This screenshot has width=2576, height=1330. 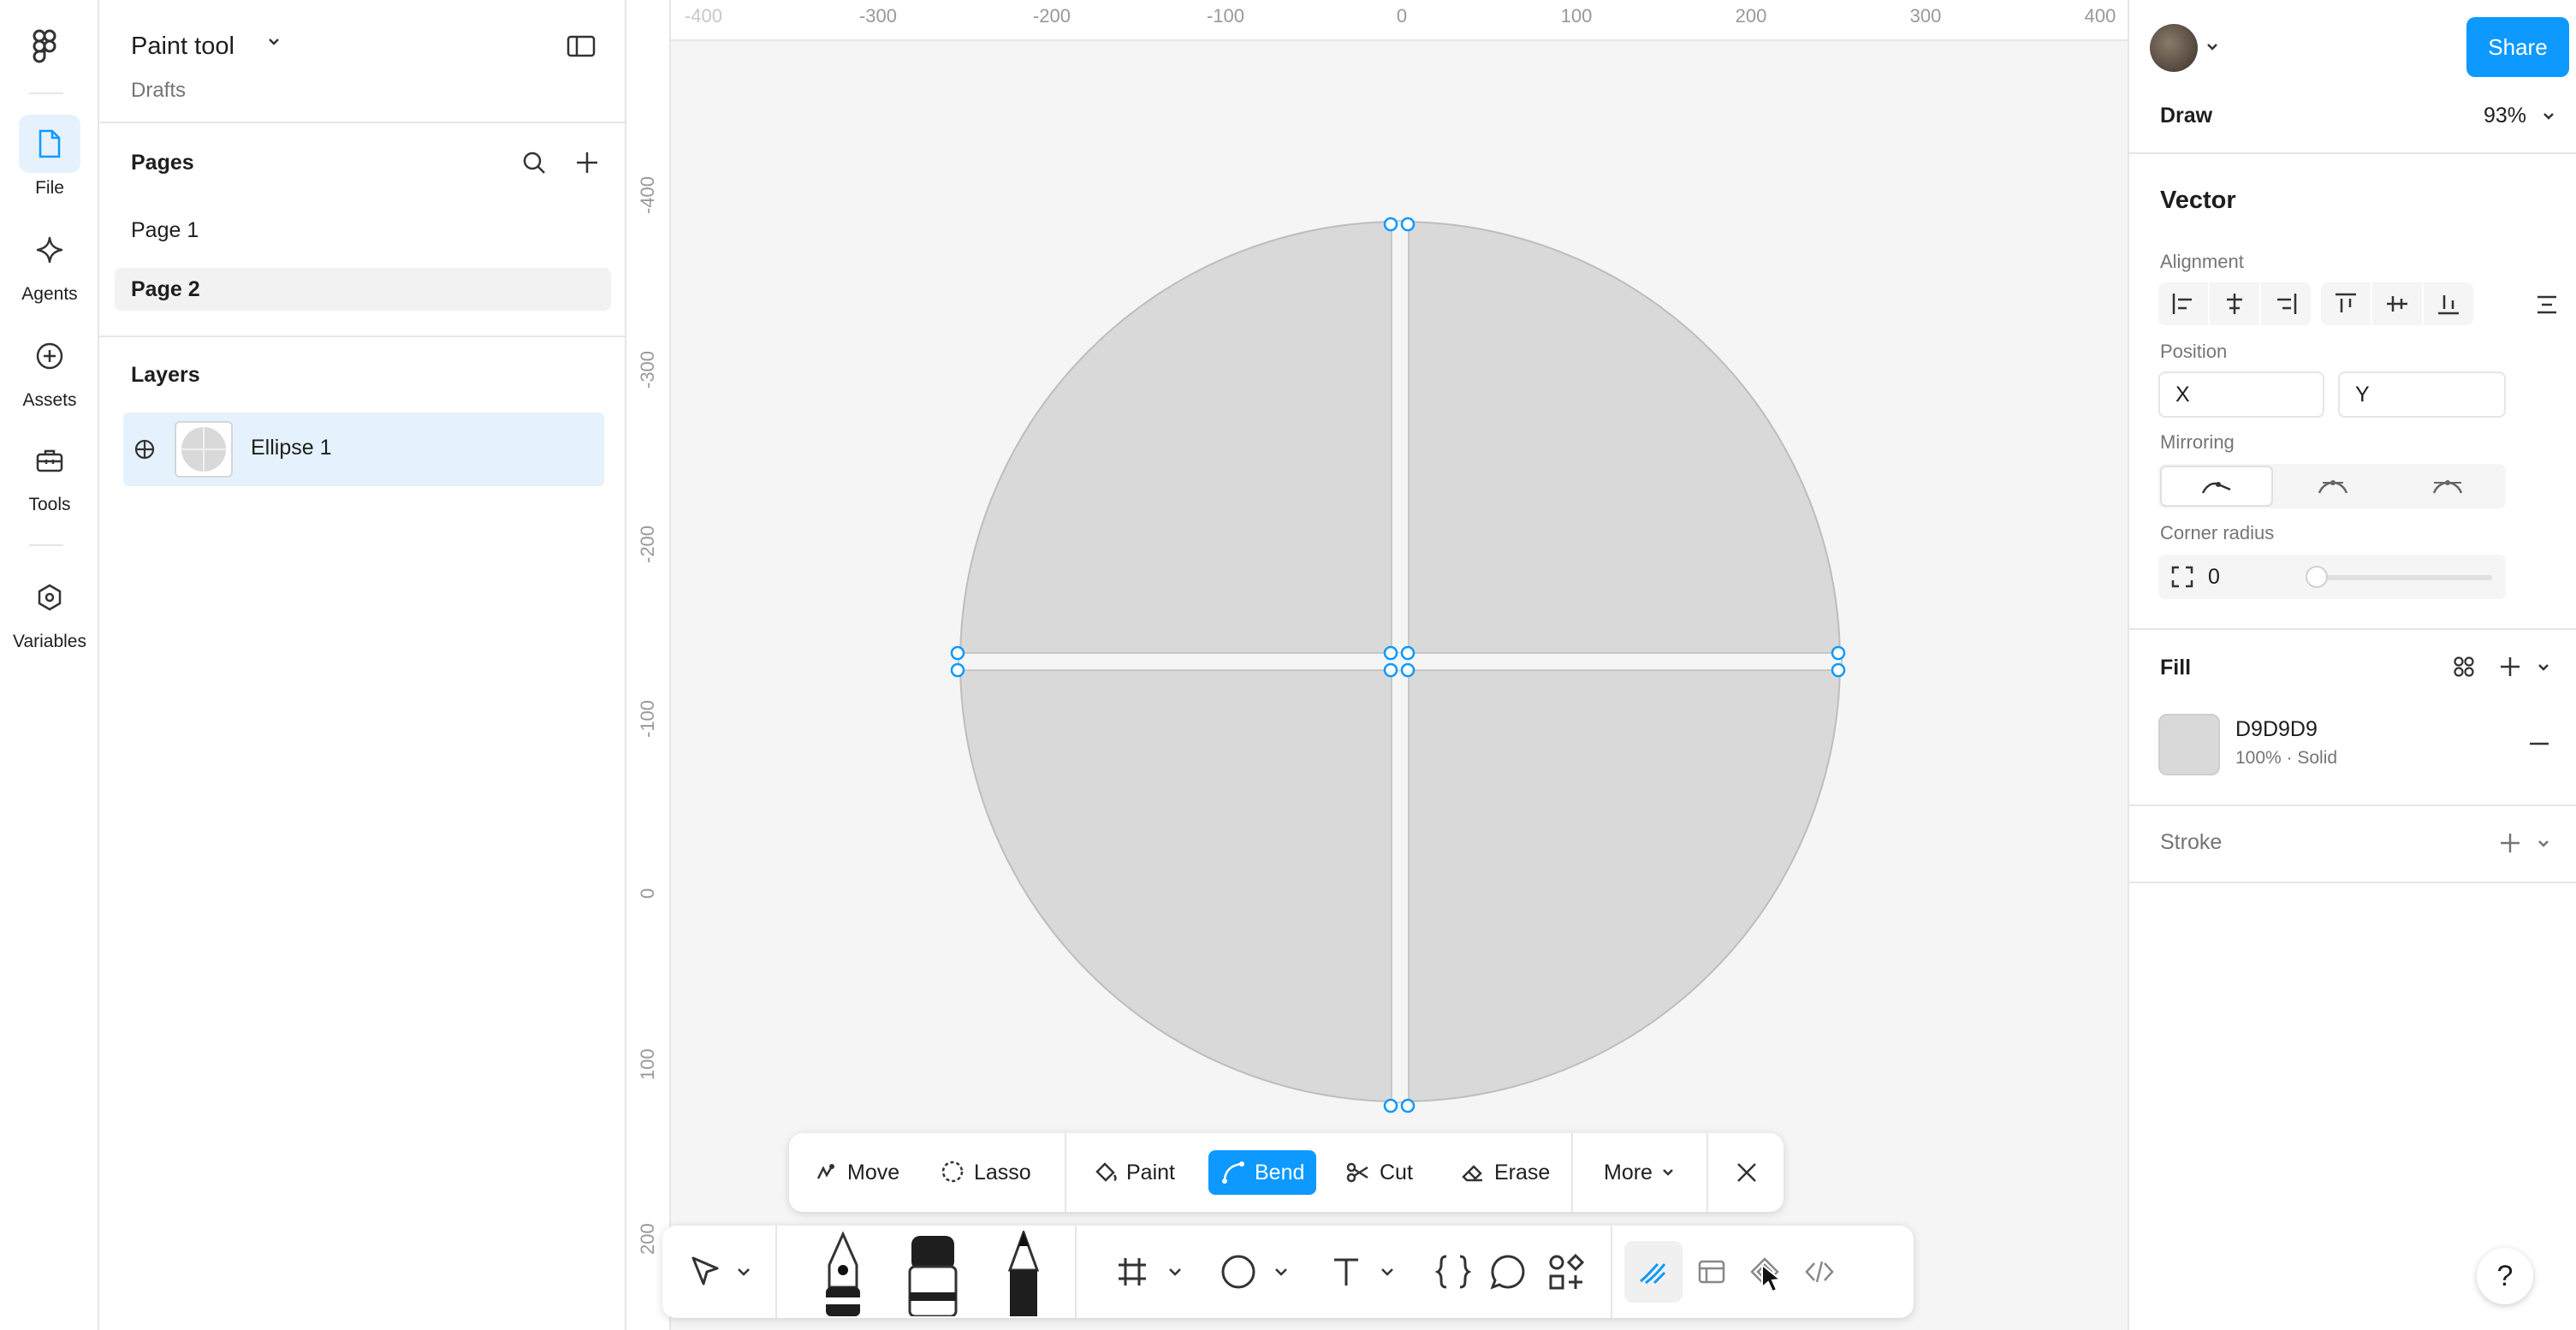 What do you see at coordinates (2505, 116) in the screenshot?
I see `zoom-level: 93%` at bounding box center [2505, 116].